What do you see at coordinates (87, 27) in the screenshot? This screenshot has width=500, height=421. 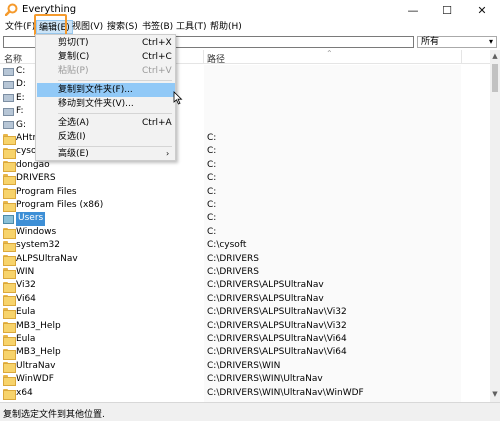 I see `menu-view: 视图(V)` at bounding box center [87, 27].